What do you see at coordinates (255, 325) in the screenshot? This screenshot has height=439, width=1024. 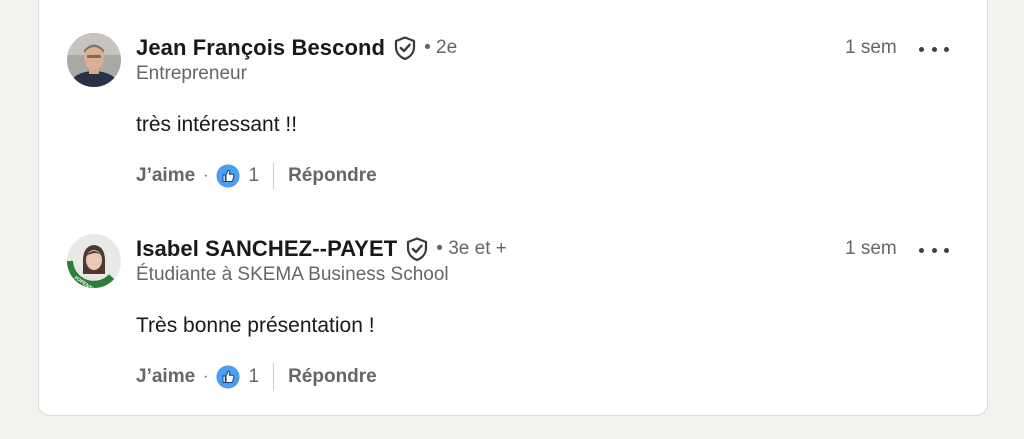 I see `comment-text: Très bonne présentation !` at bounding box center [255, 325].